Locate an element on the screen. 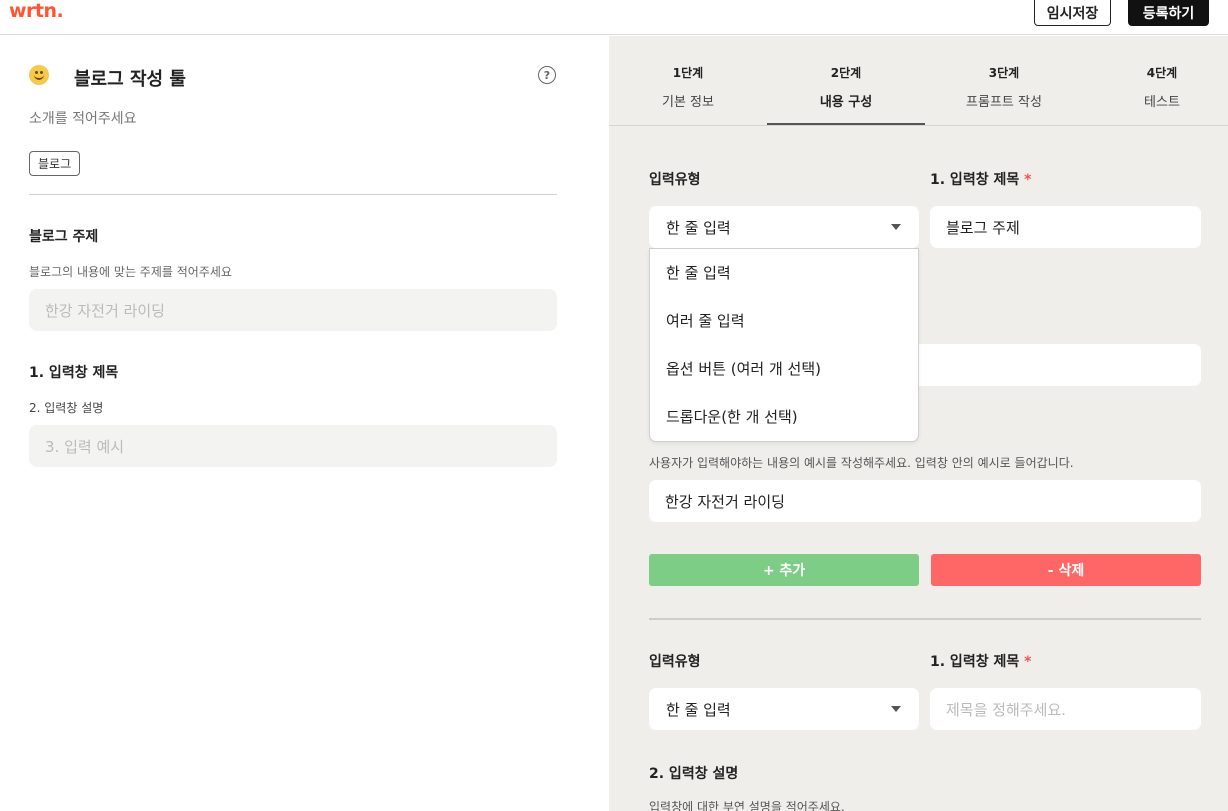  register-button: 등록하기 is located at coordinates (1168, 13).